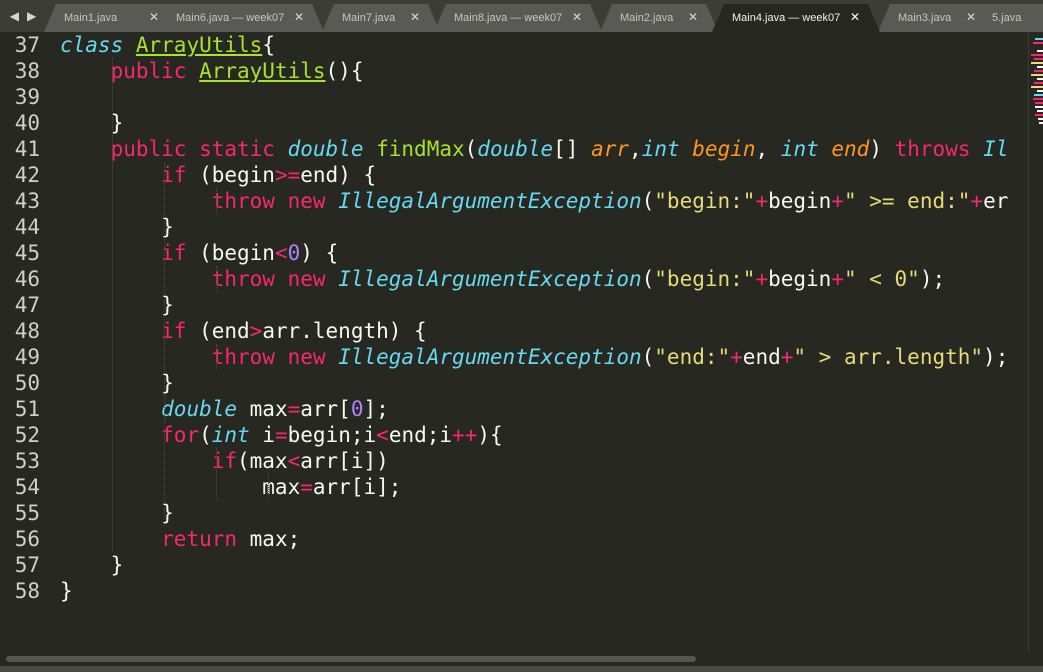  Describe the element at coordinates (212, 71) in the screenshot. I see `code-line: public ArrayUtils(){` at that location.